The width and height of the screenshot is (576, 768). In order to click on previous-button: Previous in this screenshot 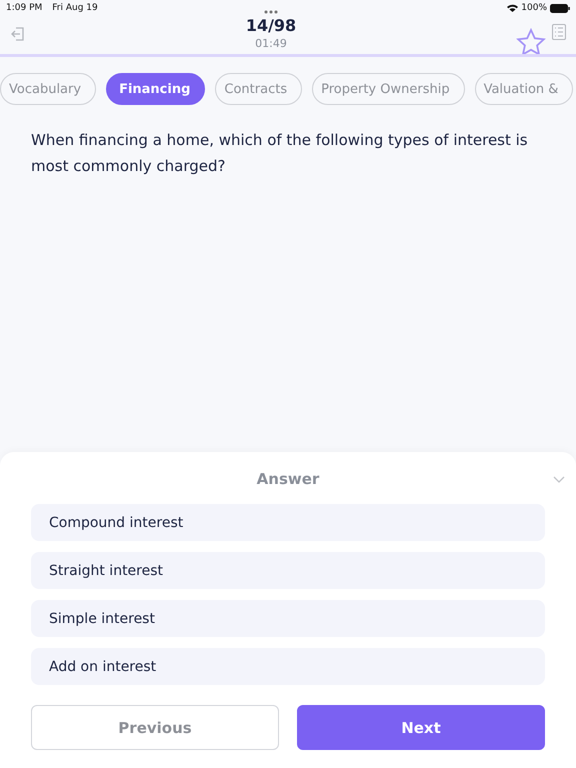, I will do `click(155, 727)`.